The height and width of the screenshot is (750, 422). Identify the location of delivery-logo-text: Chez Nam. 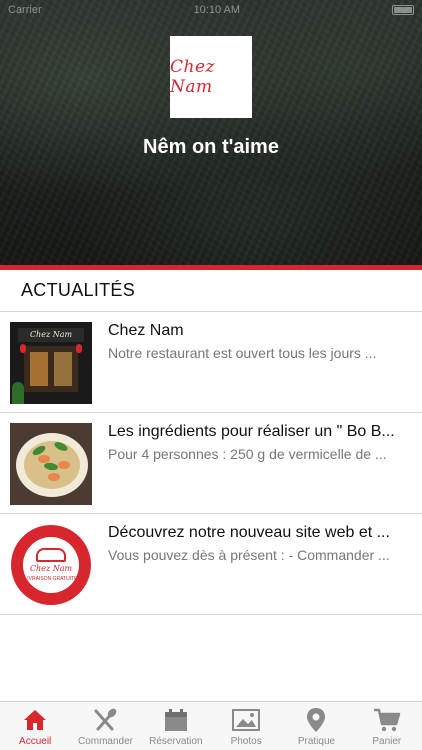
(51, 568).